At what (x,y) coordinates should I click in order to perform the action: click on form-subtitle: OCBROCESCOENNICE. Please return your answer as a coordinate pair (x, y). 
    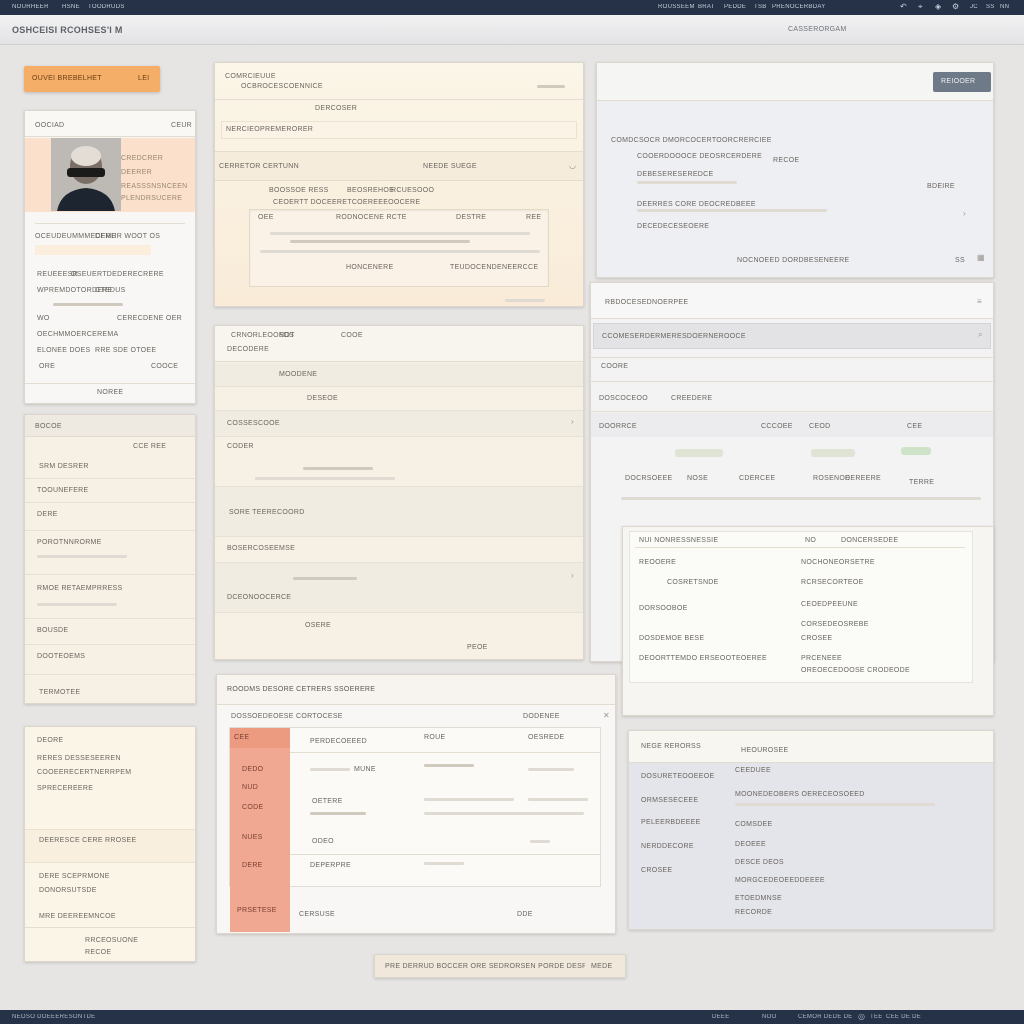
    Looking at the image, I should click on (282, 86).